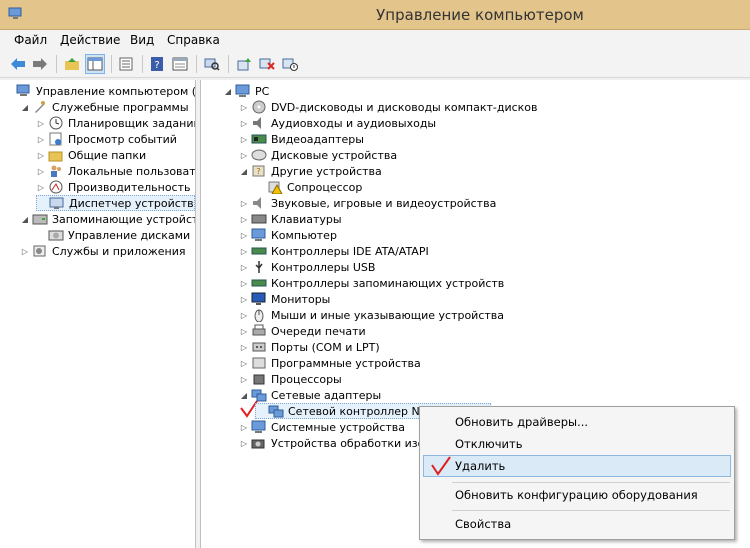 Image resolution: width=750 pixels, height=548 pixels. I want to click on tree-item: ◢ Служебные программы, so click(104, 107).